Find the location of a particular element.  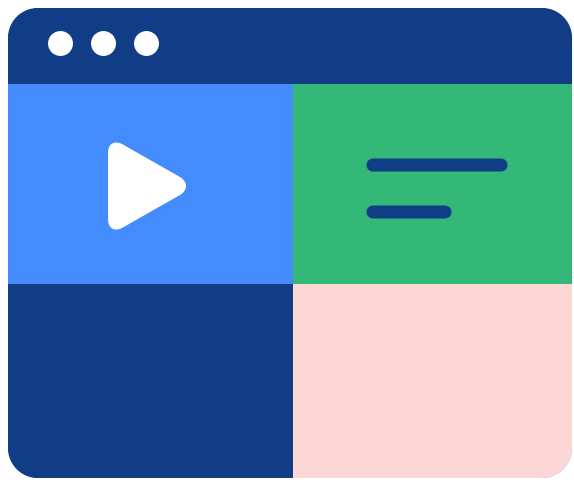

play-icon is located at coordinates (147, 186).